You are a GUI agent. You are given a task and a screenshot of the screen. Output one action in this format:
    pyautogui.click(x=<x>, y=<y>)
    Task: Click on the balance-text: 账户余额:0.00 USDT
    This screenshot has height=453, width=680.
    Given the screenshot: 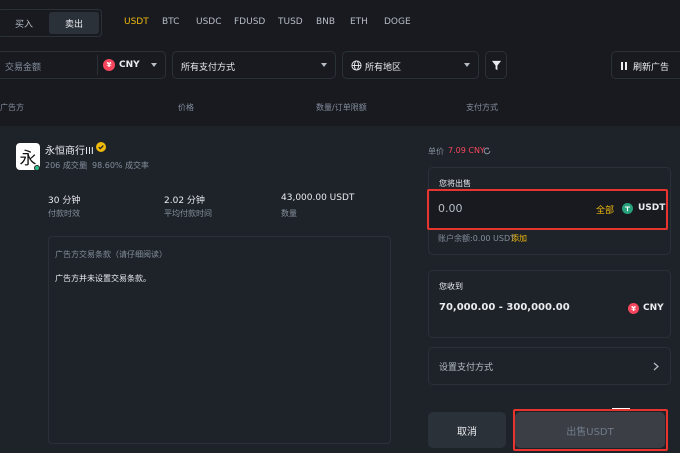 What is the action you would take?
    pyautogui.click(x=477, y=238)
    